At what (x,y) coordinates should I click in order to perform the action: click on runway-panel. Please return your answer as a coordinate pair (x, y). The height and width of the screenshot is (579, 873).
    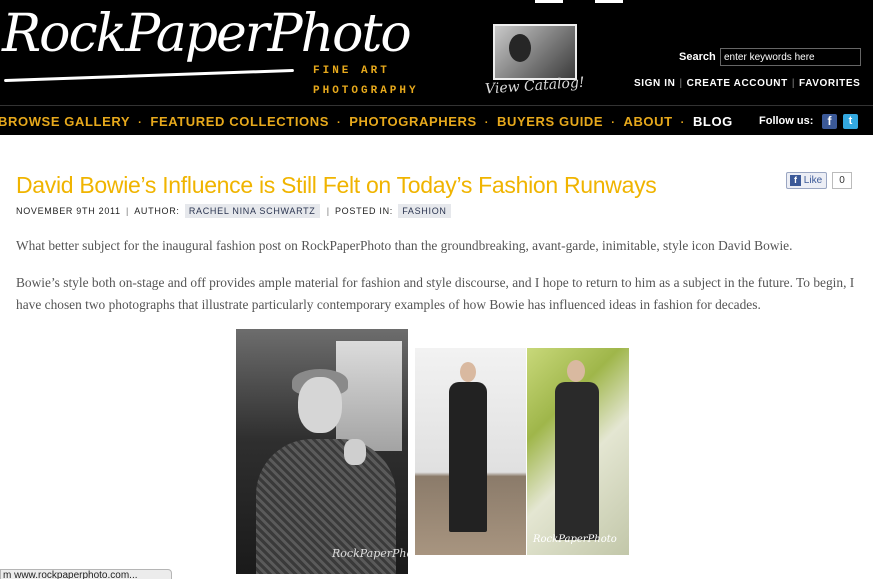
    Looking at the image, I should click on (470, 451).